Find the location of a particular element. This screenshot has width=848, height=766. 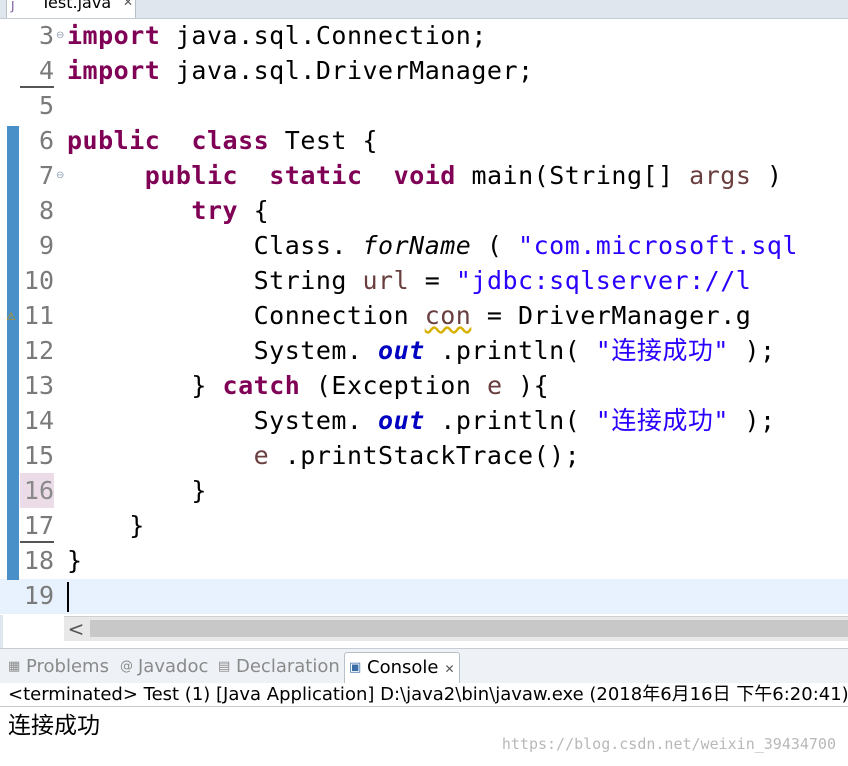

code-token: Connection is located at coordinates (331, 315).